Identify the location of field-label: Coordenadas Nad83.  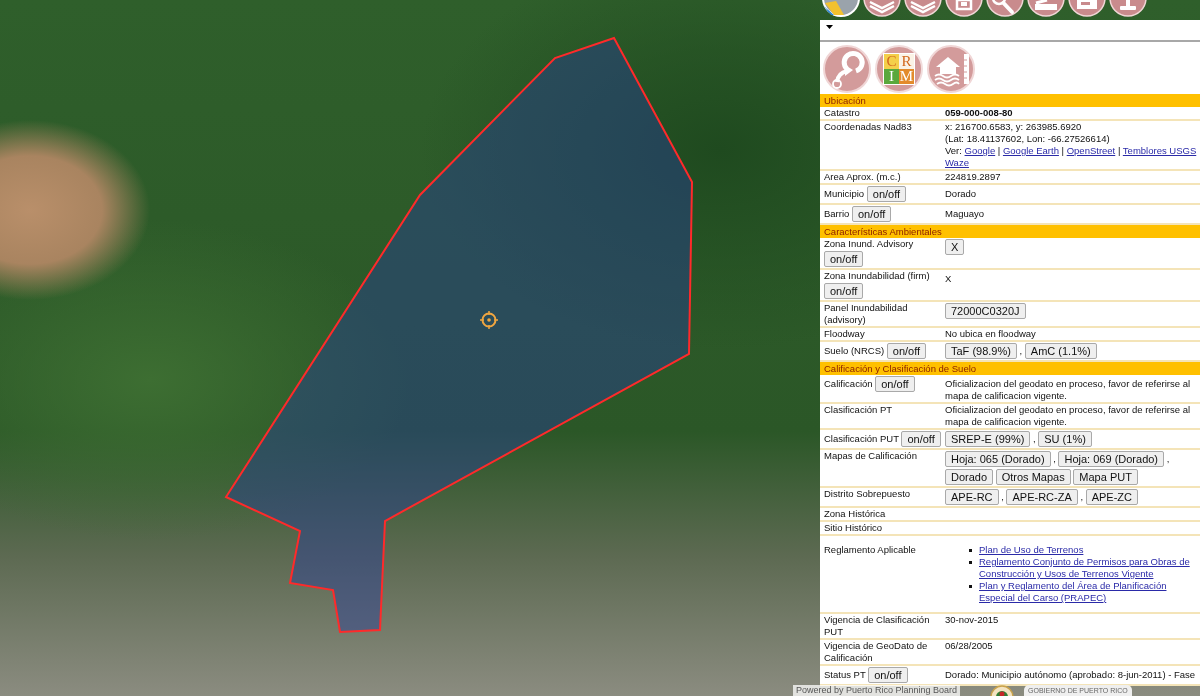
(868, 126).